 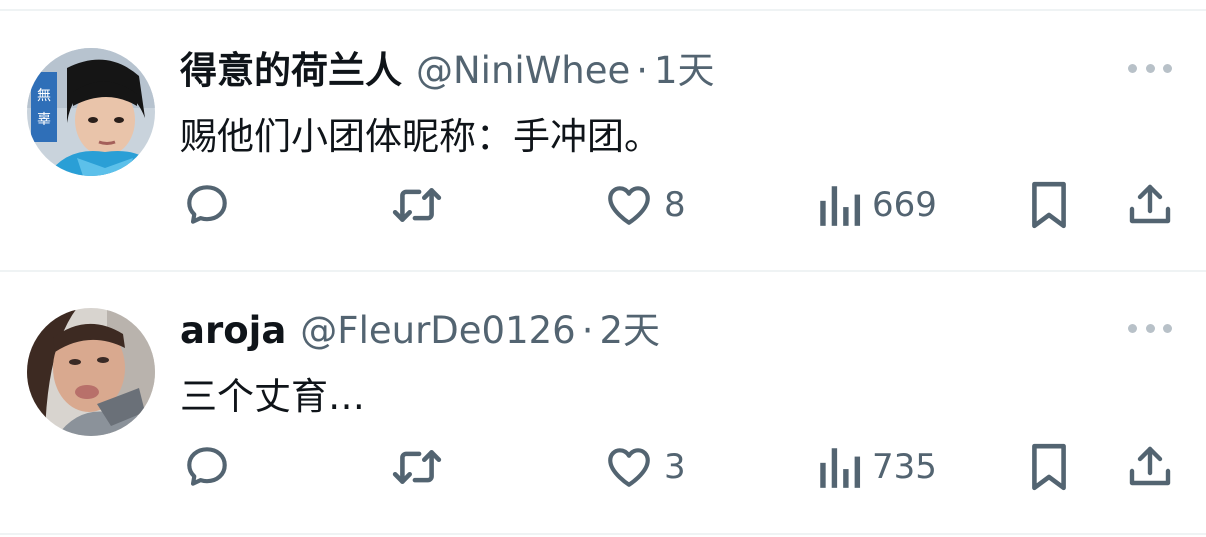 What do you see at coordinates (675, 205) in the screenshot?
I see `like-count: 8` at bounding box center [675, 205].